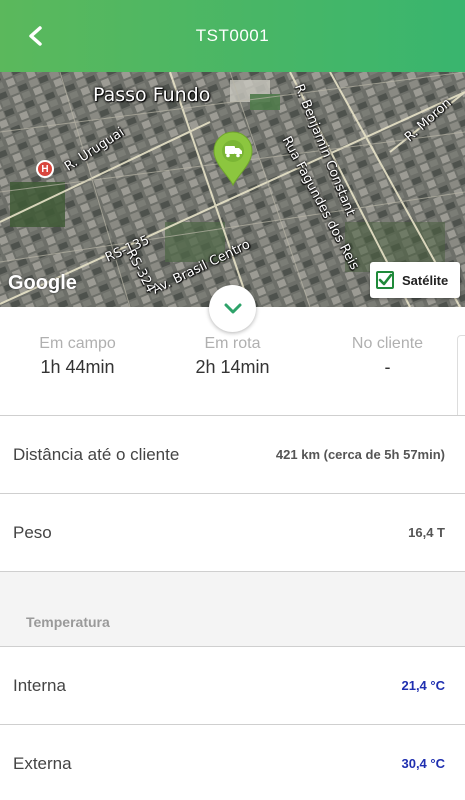 The image size is (465, 800). What do you see at coordinates (45, 169) in the screenshot?
I see `hospital-icon: H` at bounding box center [45, 169].